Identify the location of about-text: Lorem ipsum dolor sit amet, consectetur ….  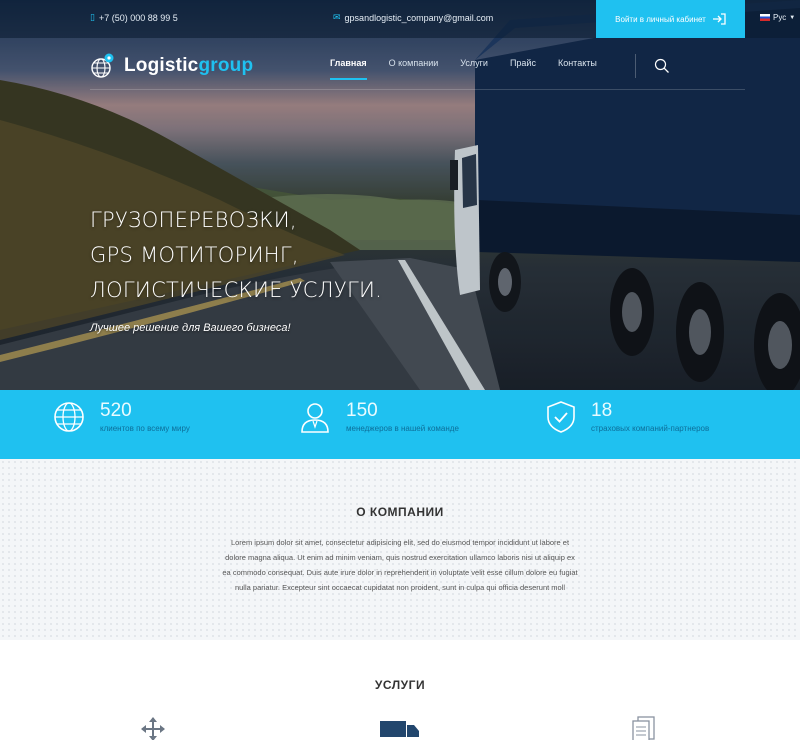
(400, 565).